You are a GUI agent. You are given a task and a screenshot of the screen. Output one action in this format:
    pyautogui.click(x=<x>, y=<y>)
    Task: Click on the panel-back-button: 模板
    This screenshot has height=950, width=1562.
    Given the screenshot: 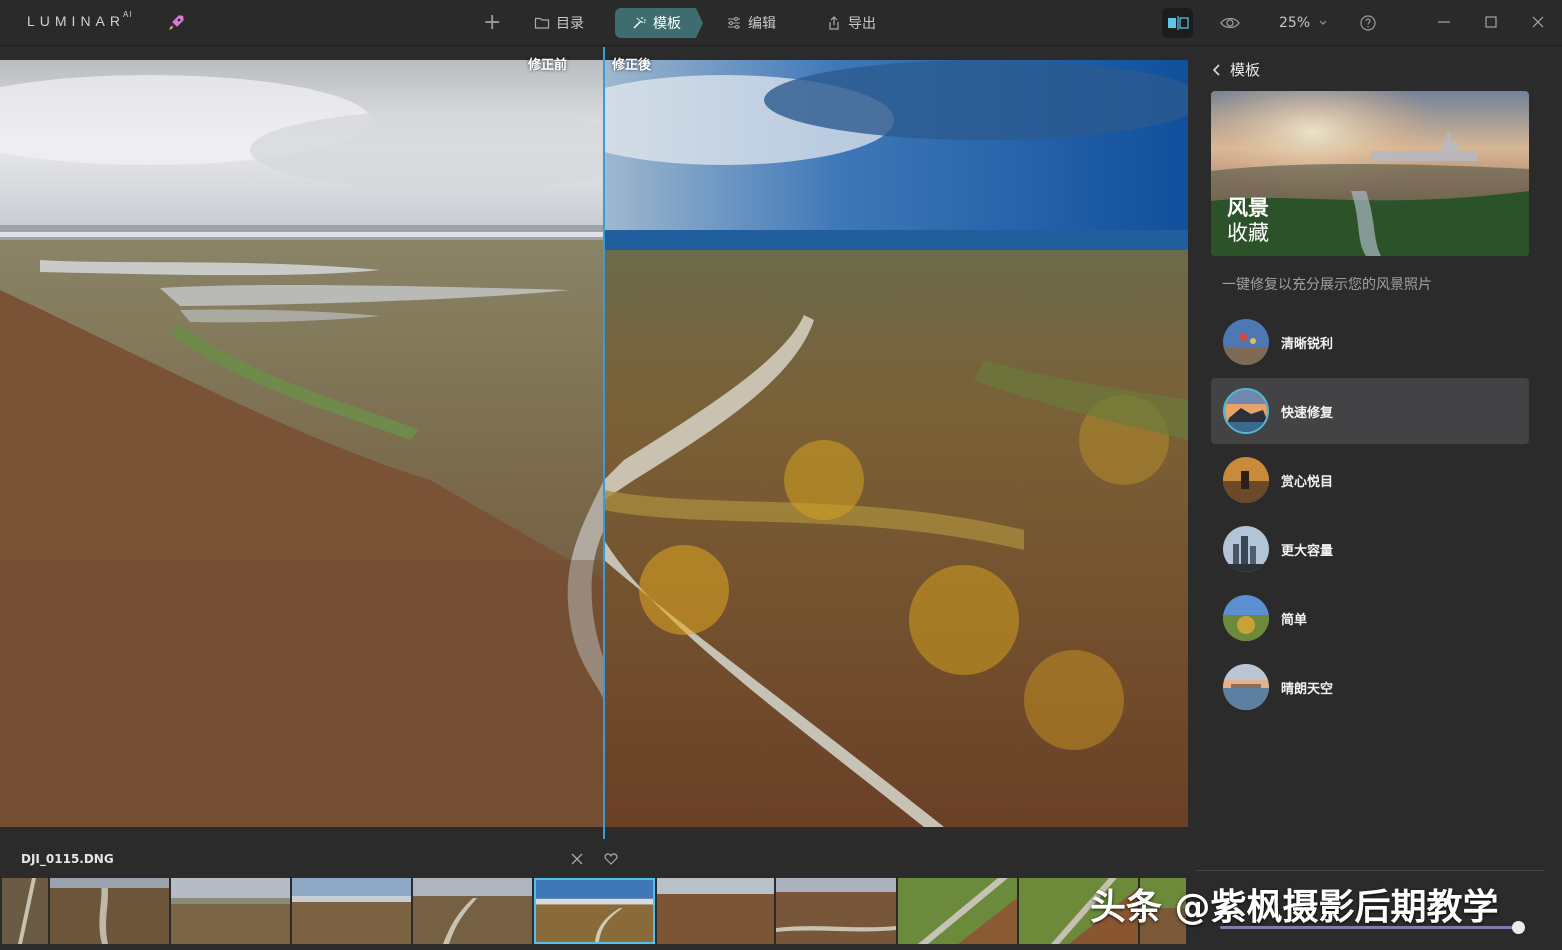 What is the action you would take?
    pyautogui.click(x=1236, y=69)
    